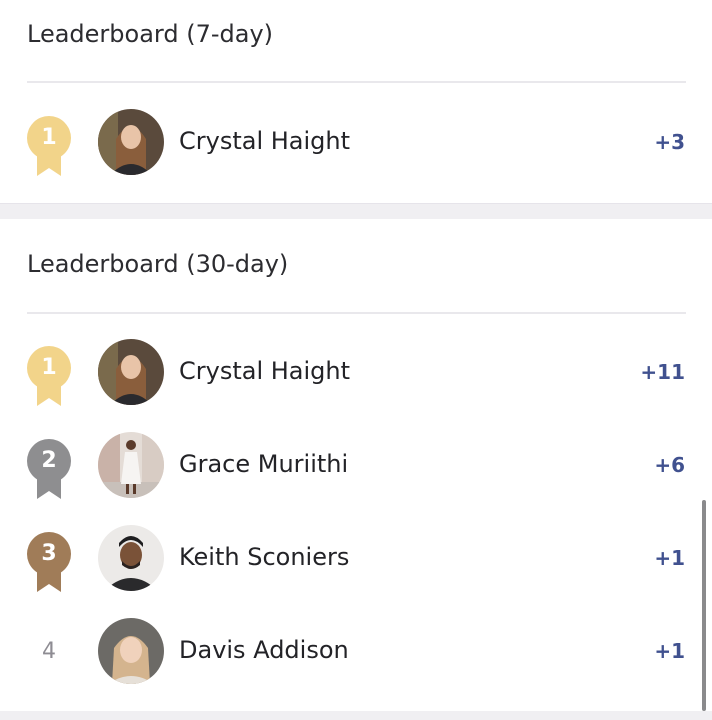 The image size is (712, 720). I want to click on rank-number: 4, so click(49, 651).